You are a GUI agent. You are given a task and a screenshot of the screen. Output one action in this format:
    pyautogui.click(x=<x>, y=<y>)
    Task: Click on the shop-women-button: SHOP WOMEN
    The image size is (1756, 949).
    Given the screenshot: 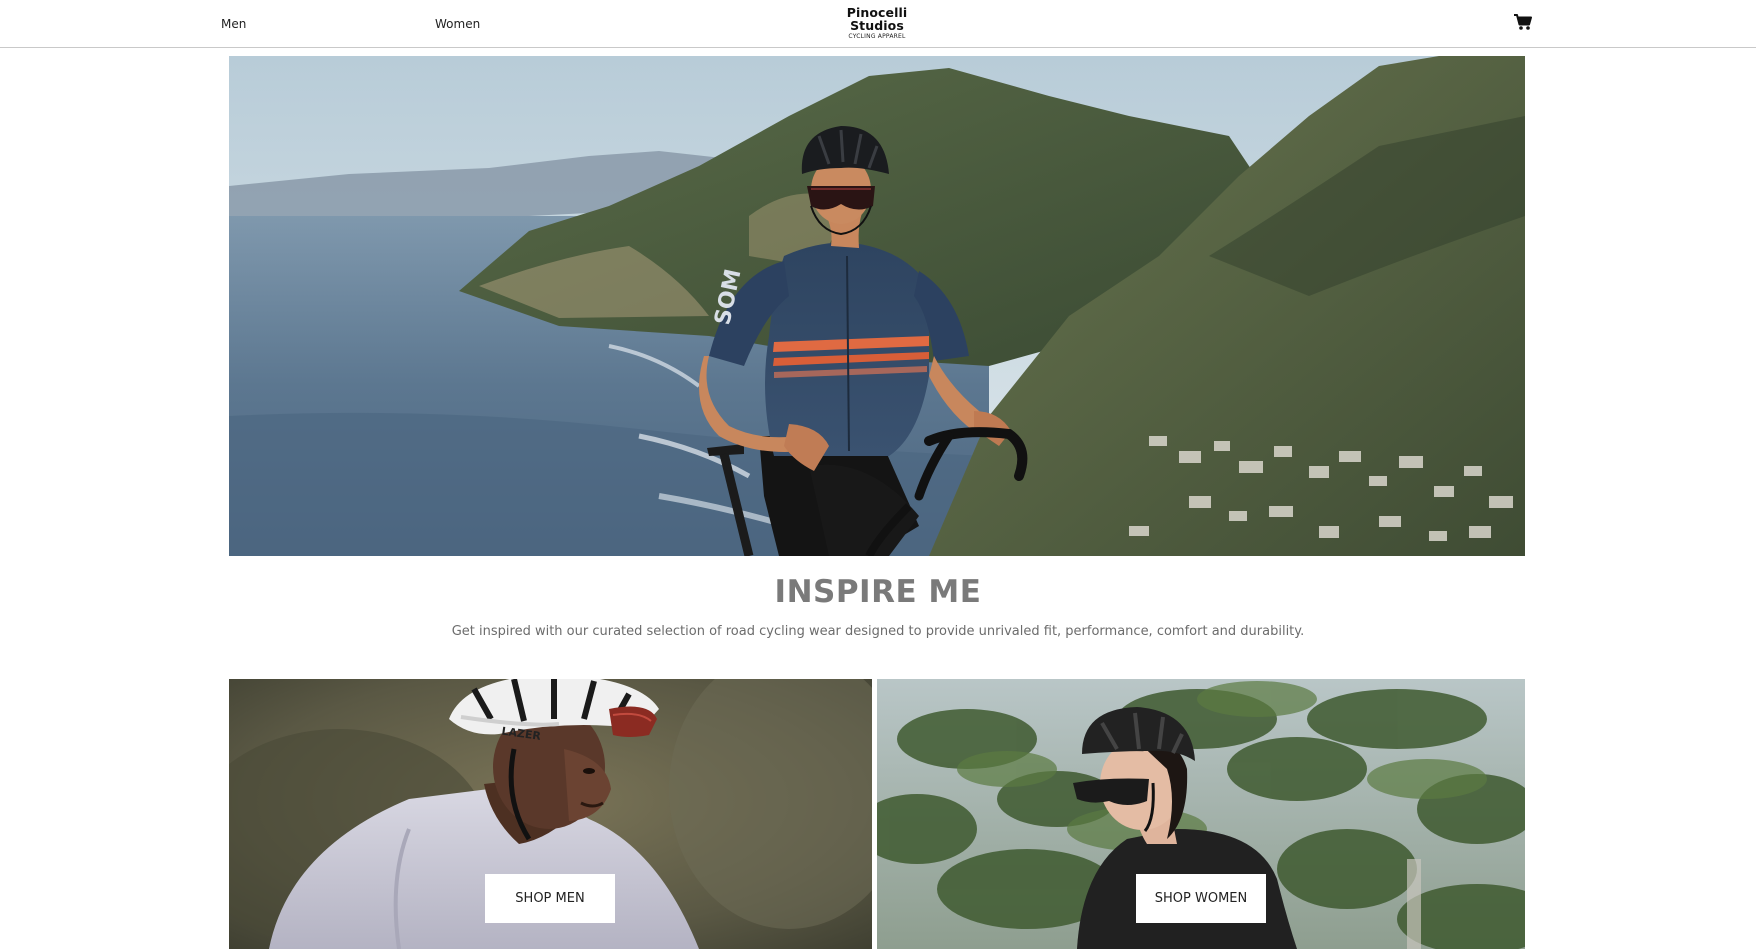 What is the action you would take?
    pyautogui.click(x=1201, y=898)
    